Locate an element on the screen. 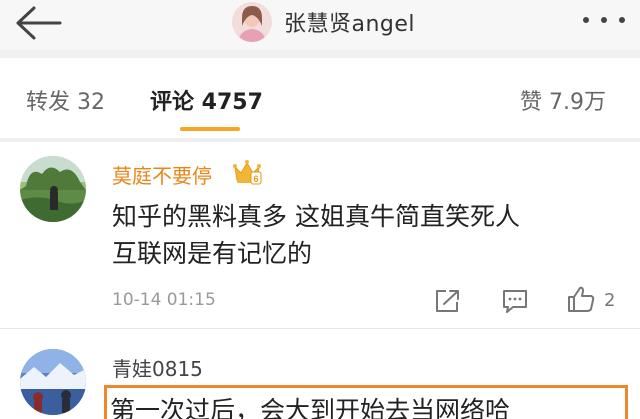 This screenshot has height=419, width=640. back-arrow-icon is located at coordinates (39, 23).